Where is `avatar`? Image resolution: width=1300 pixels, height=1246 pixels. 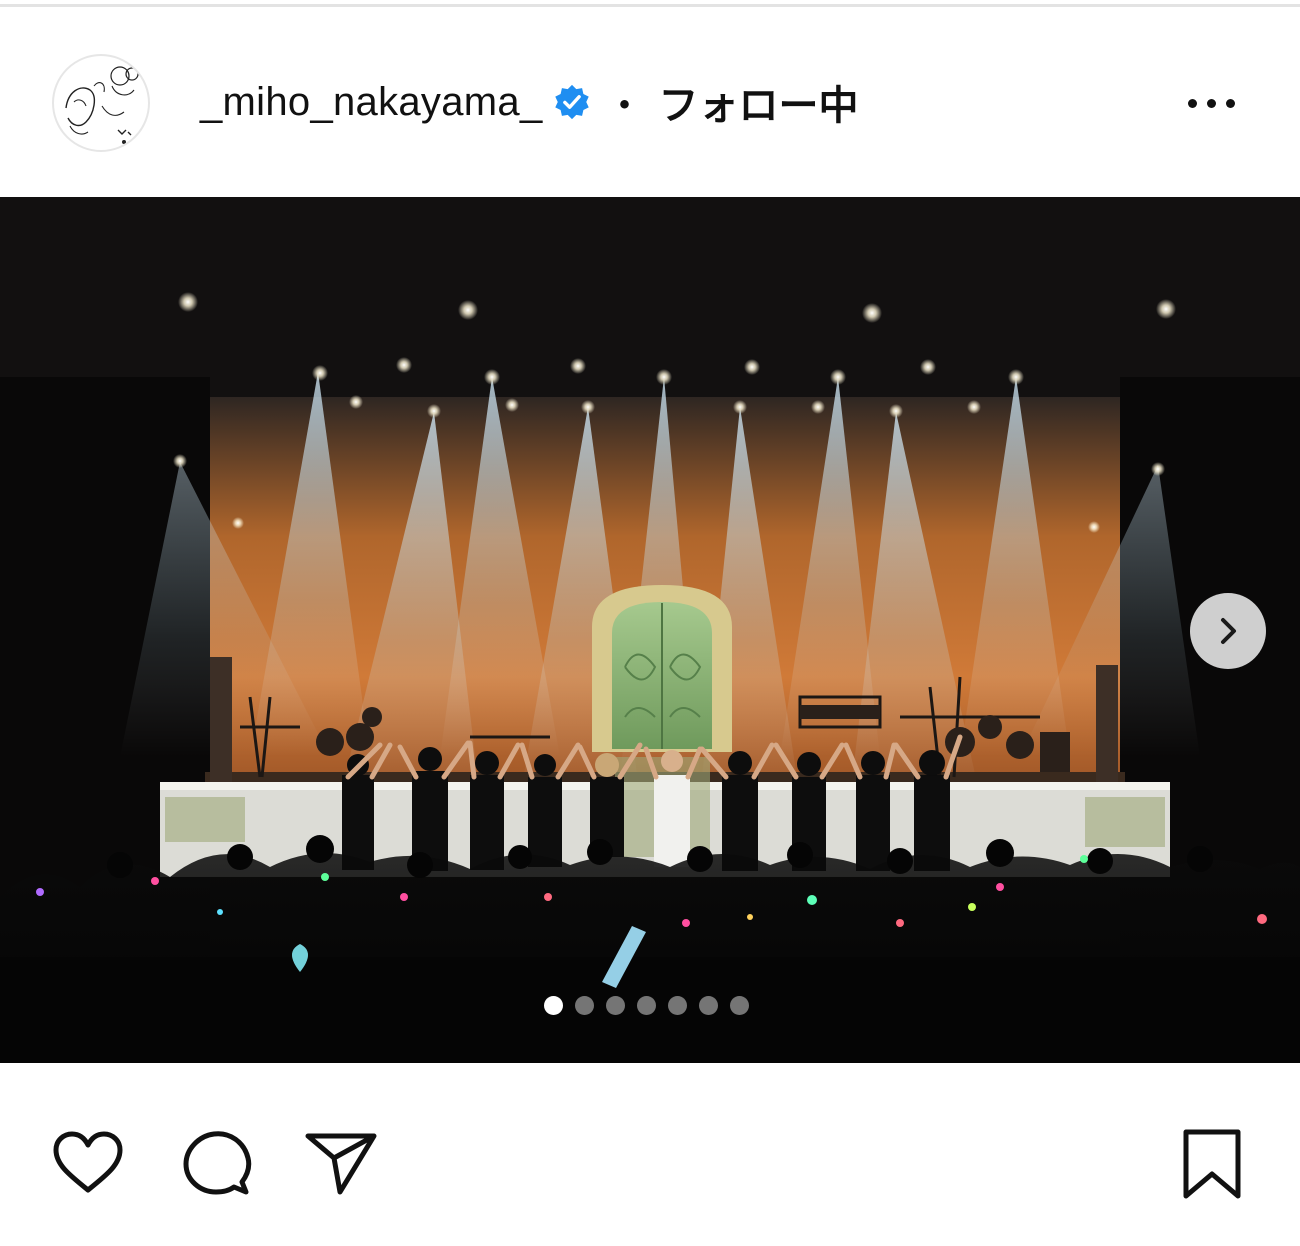 avatar is located at coordinates (101, 103).